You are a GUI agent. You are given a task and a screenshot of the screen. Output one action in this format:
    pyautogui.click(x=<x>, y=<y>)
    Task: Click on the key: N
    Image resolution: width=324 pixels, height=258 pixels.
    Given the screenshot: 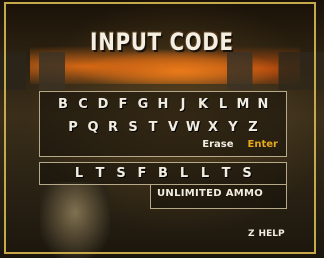 What is the action you would take?
    pyautogui.click(x=263, y=104)
    